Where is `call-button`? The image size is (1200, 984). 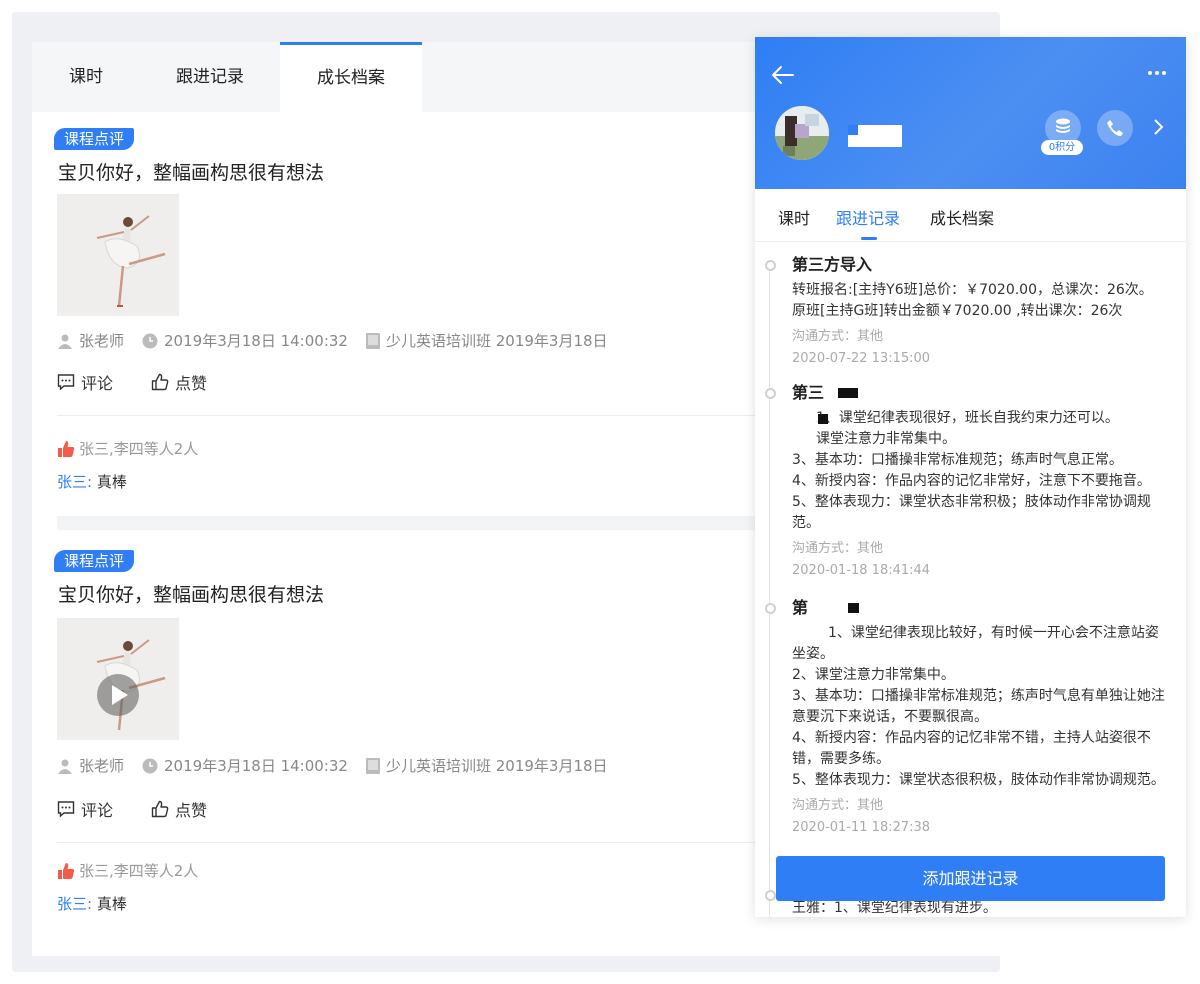 call-button is located at coordinates (1115, 128).